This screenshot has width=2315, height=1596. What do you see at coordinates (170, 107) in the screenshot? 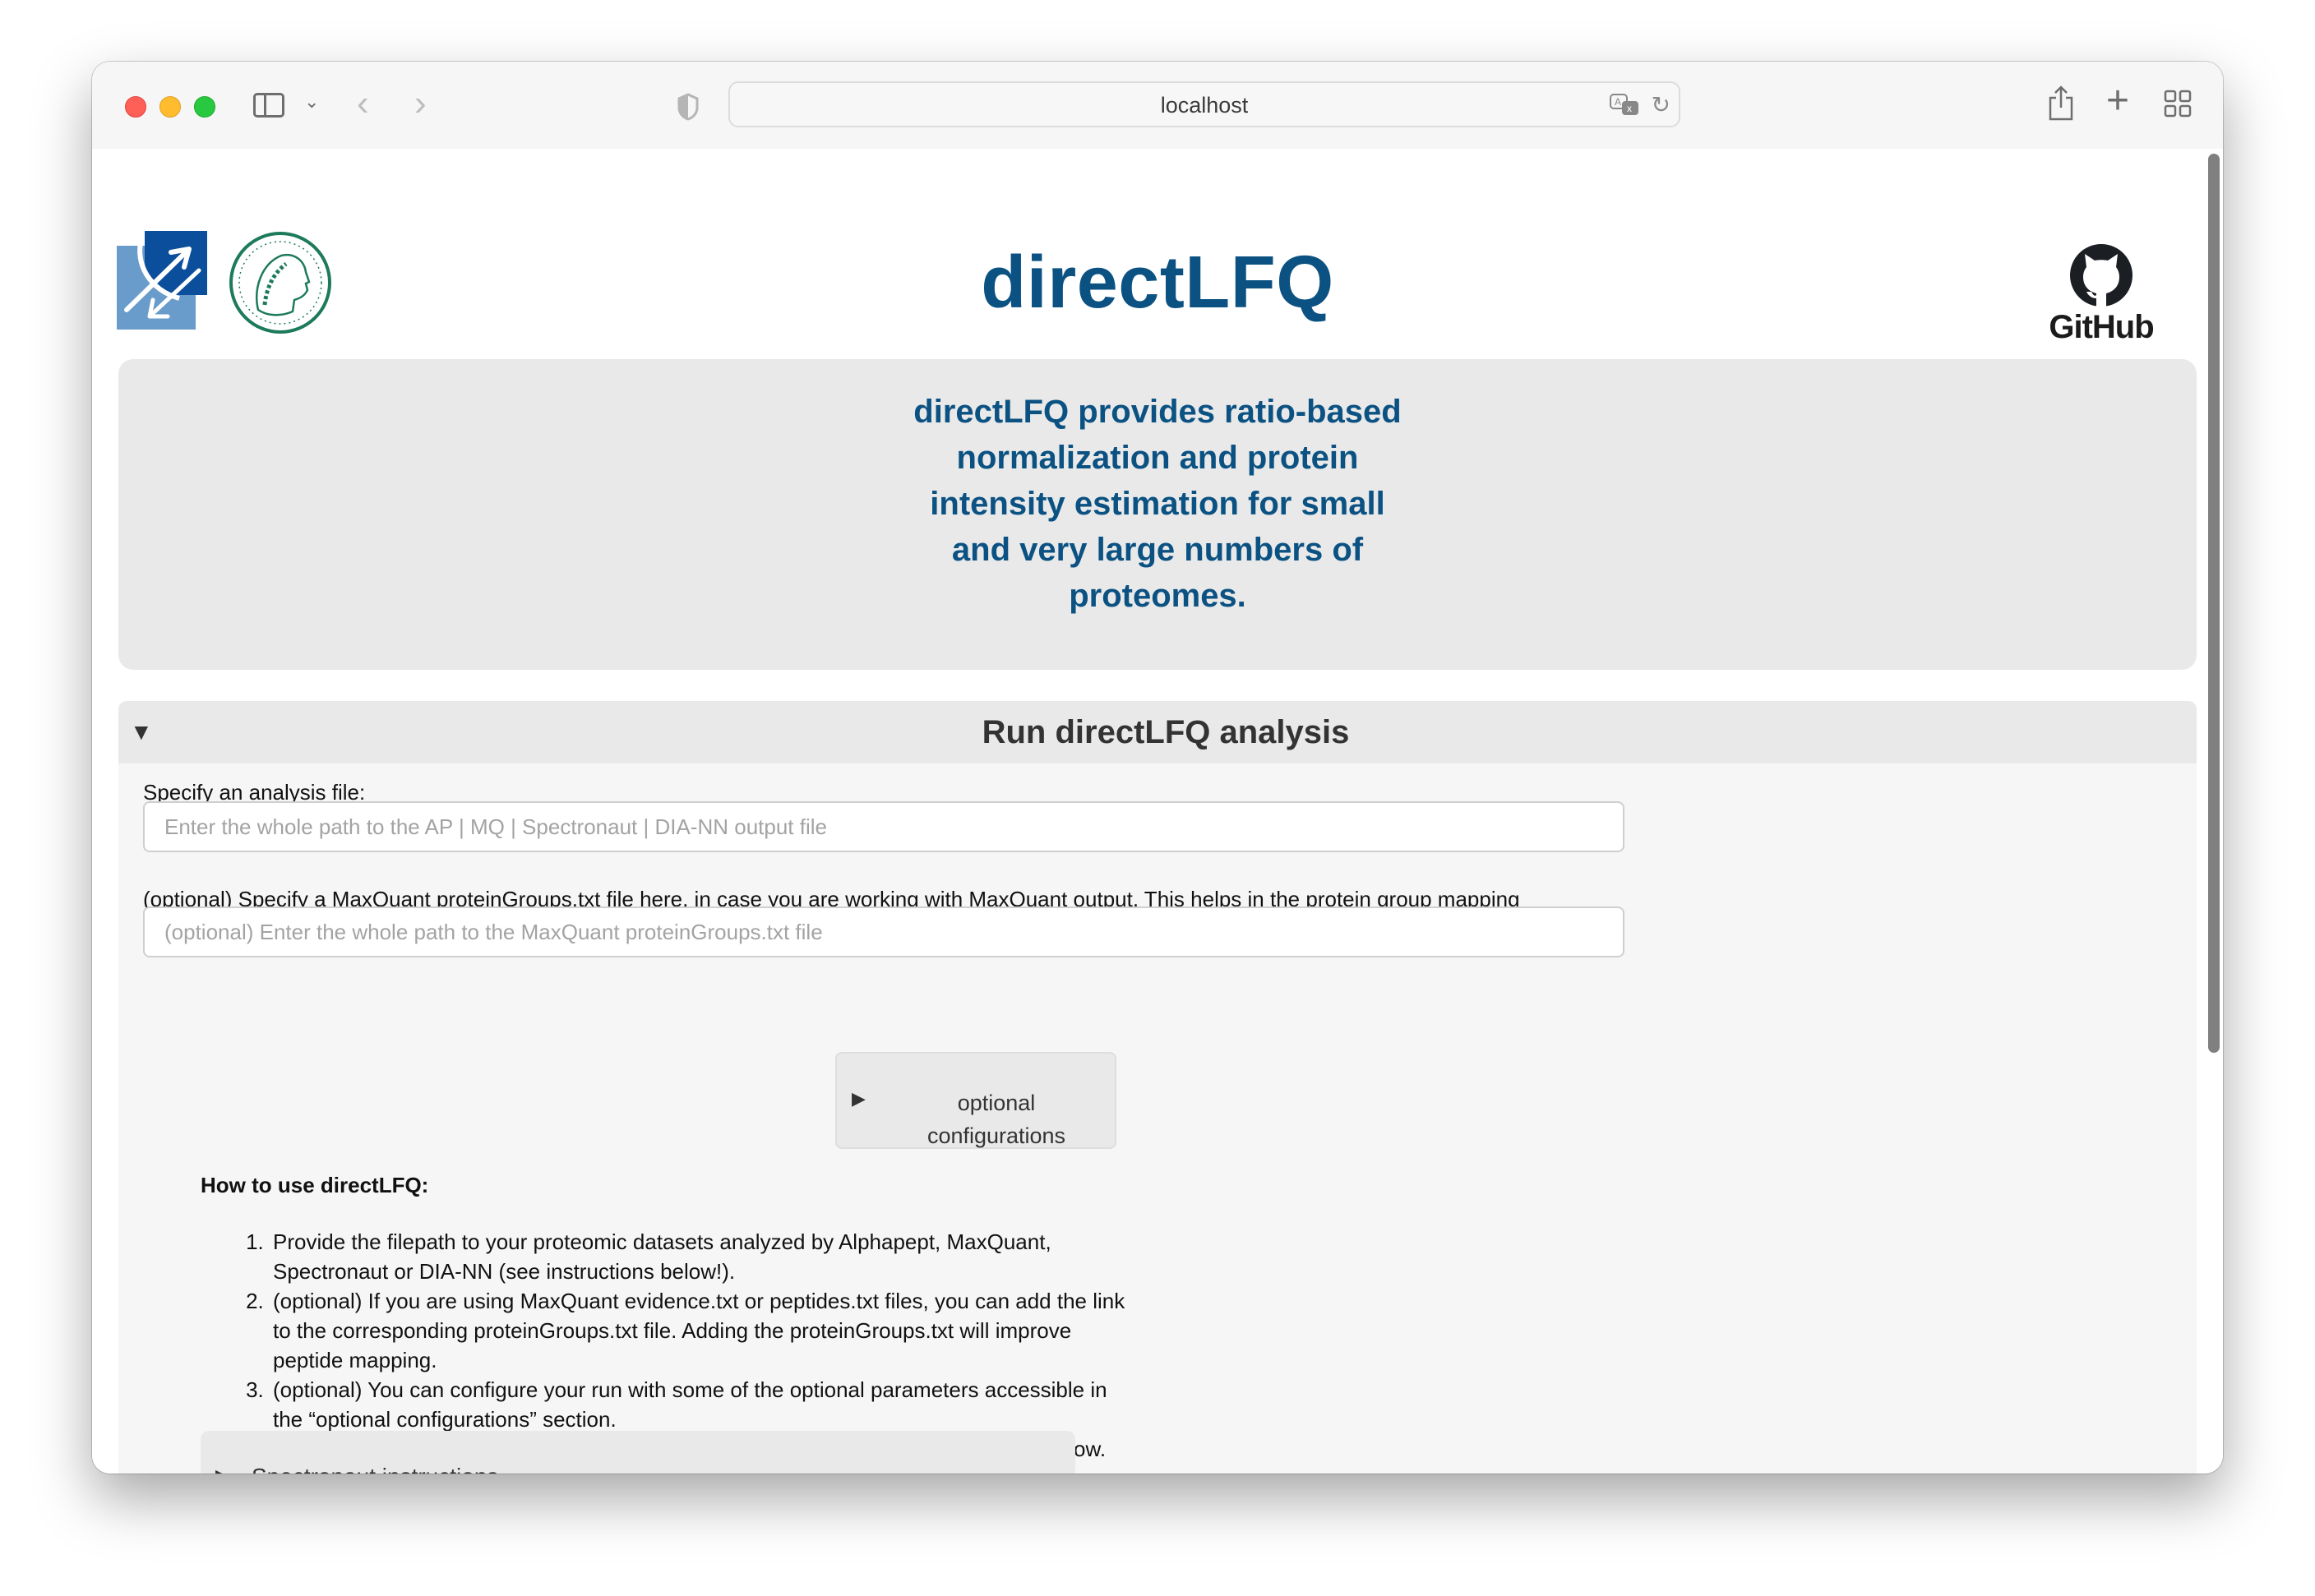
I see `minimize-window-button` at bounding box center [170, 107].